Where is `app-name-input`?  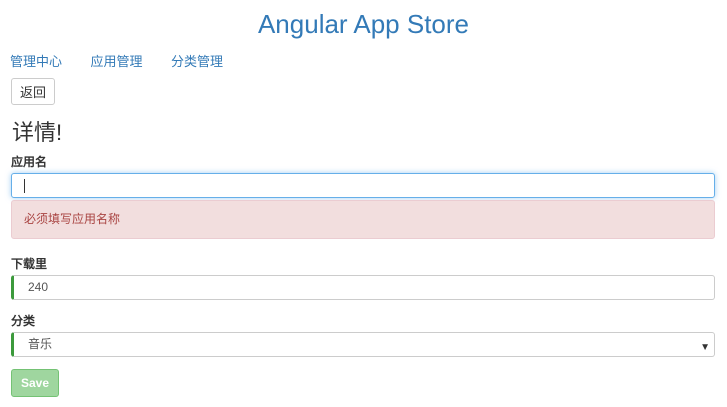 app-name-input is located at coordinates (363, 185).